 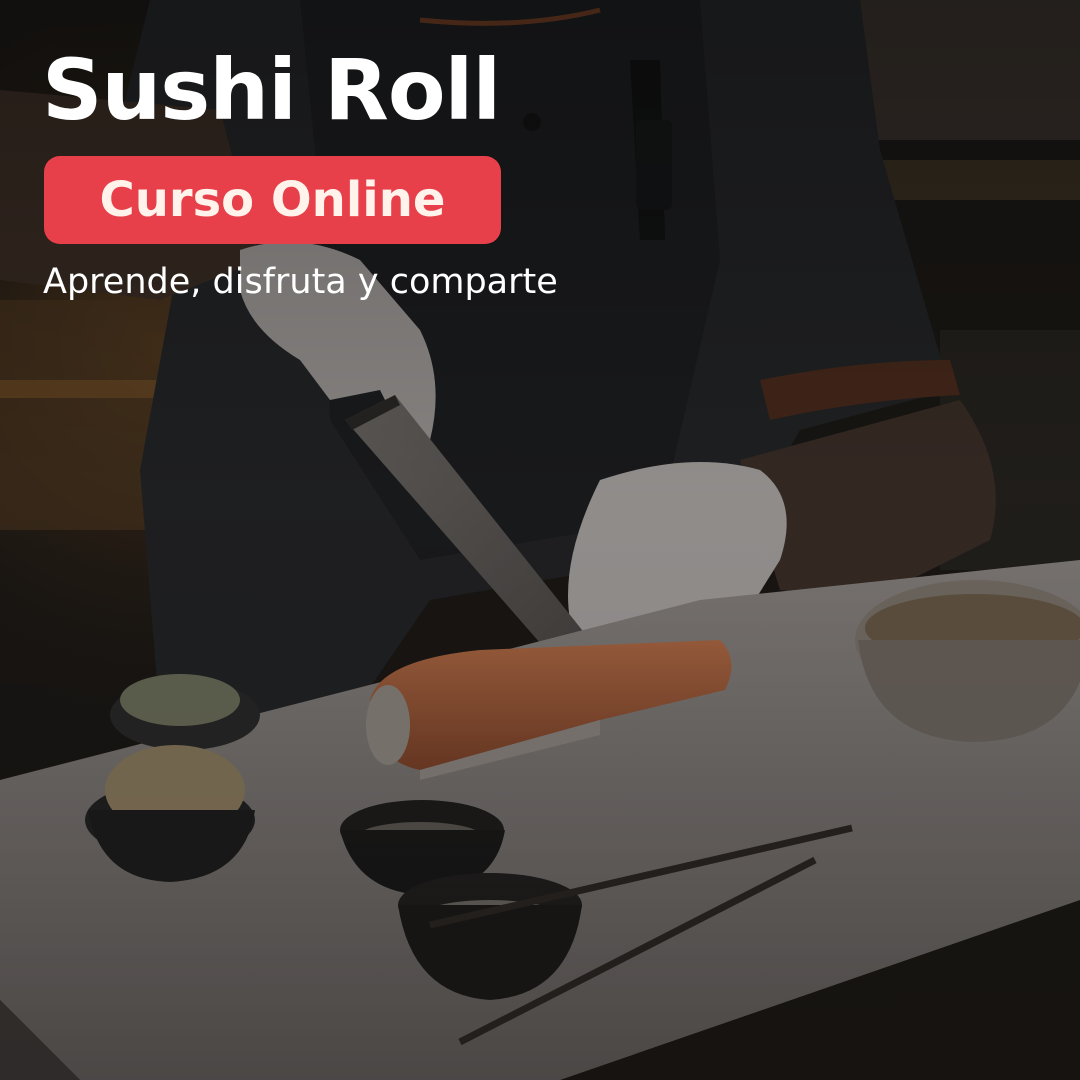 I want to click on course-tagline: Aprende, disfruta y comparte, so click(x=300, y=282).